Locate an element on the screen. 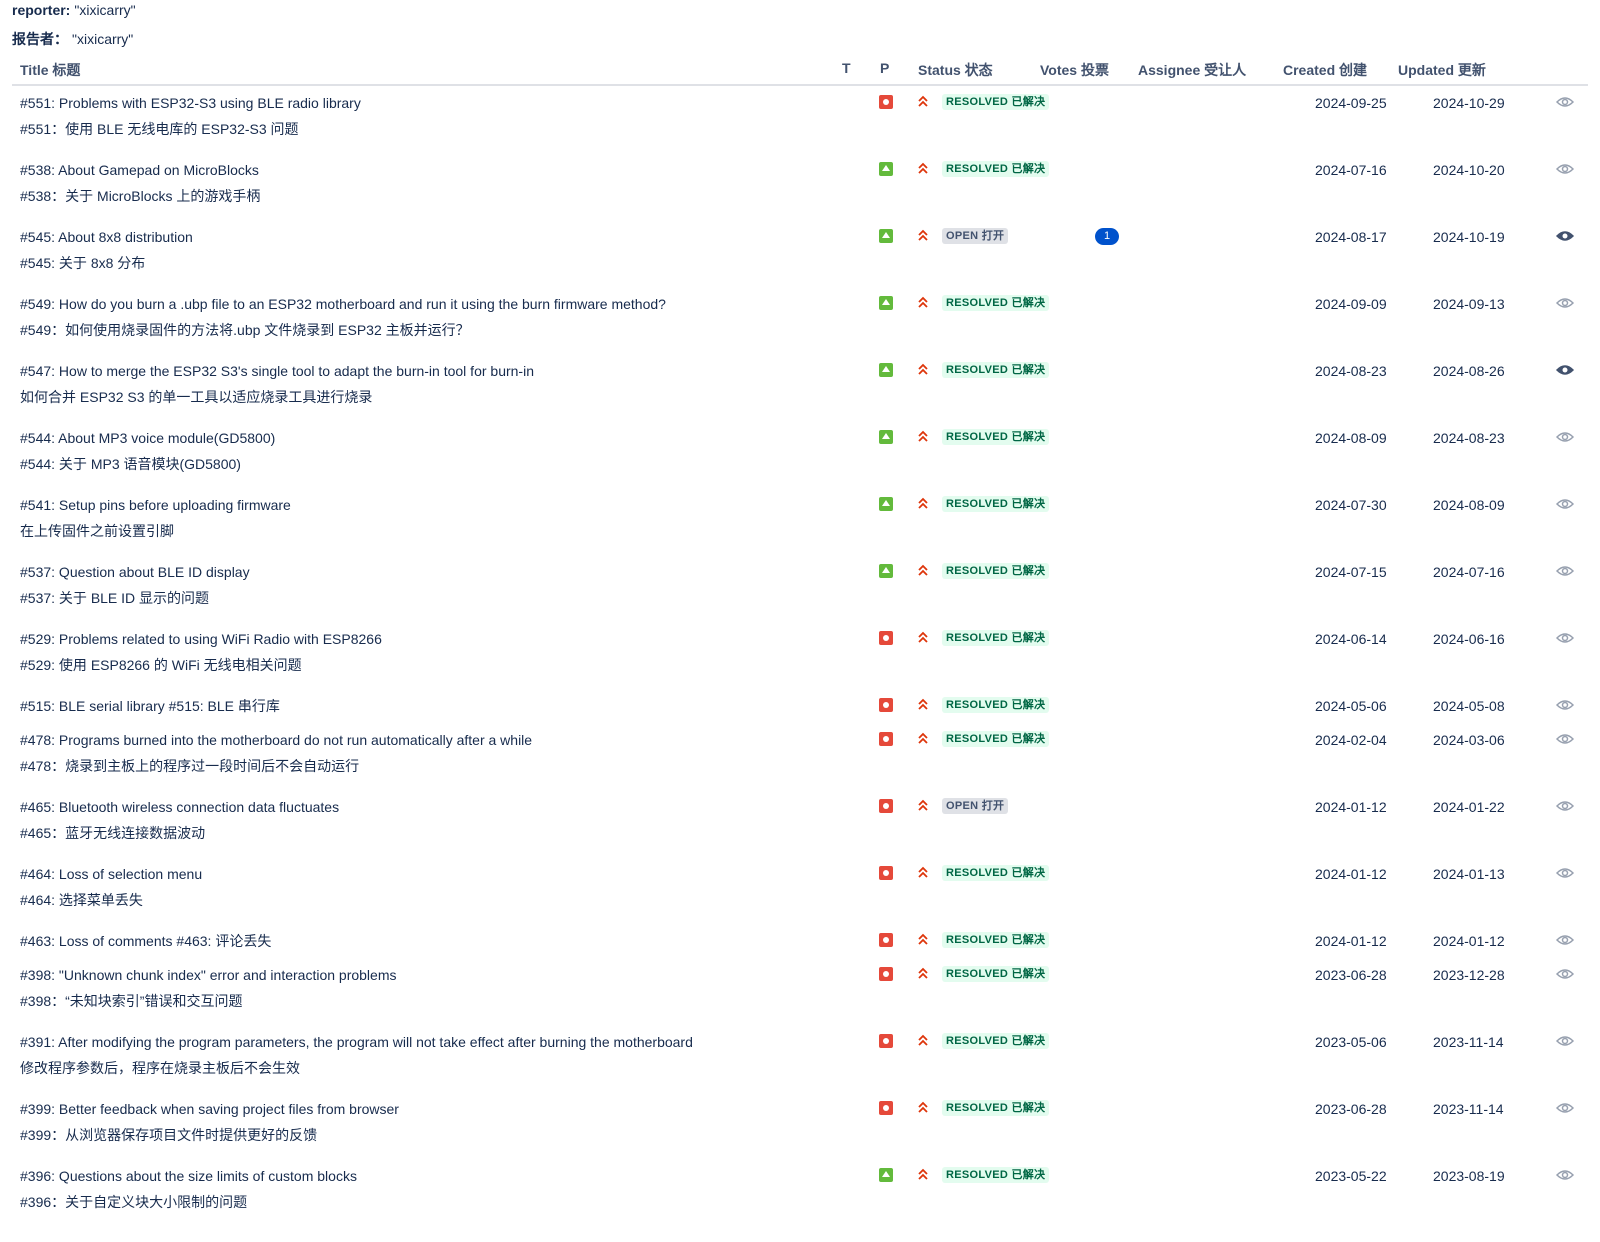 The width and height of the screenshot is (1600, 1242). column-header-priority: P is located at coordinates (884, 68).